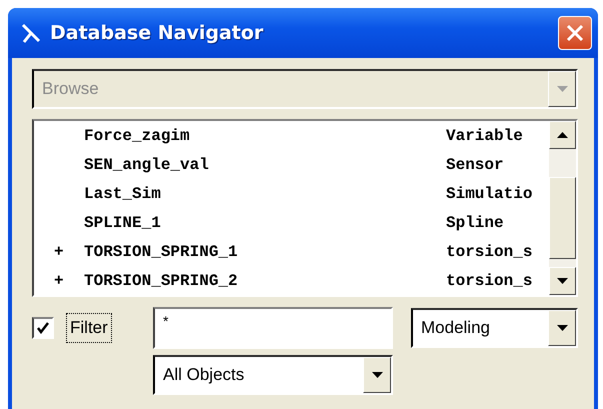 This screenshot has height=409, width=603. Describe the element at coordinates (489, 194) in the screenshot. I see `object-type: Simulatio` at that location.